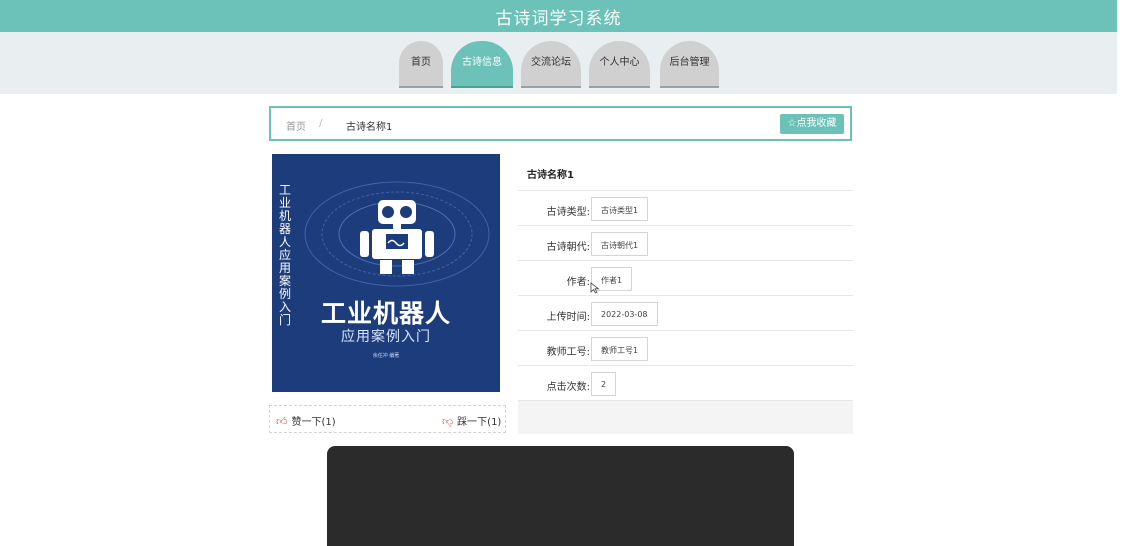 The image size is (1123, 546). Describe the element at coordinates (386, 273) in the screenshot. I see `poem-cover-image: 工业机器人应用案例入门 工业机器人 应用案例入门 余任冲 编著` at that location.